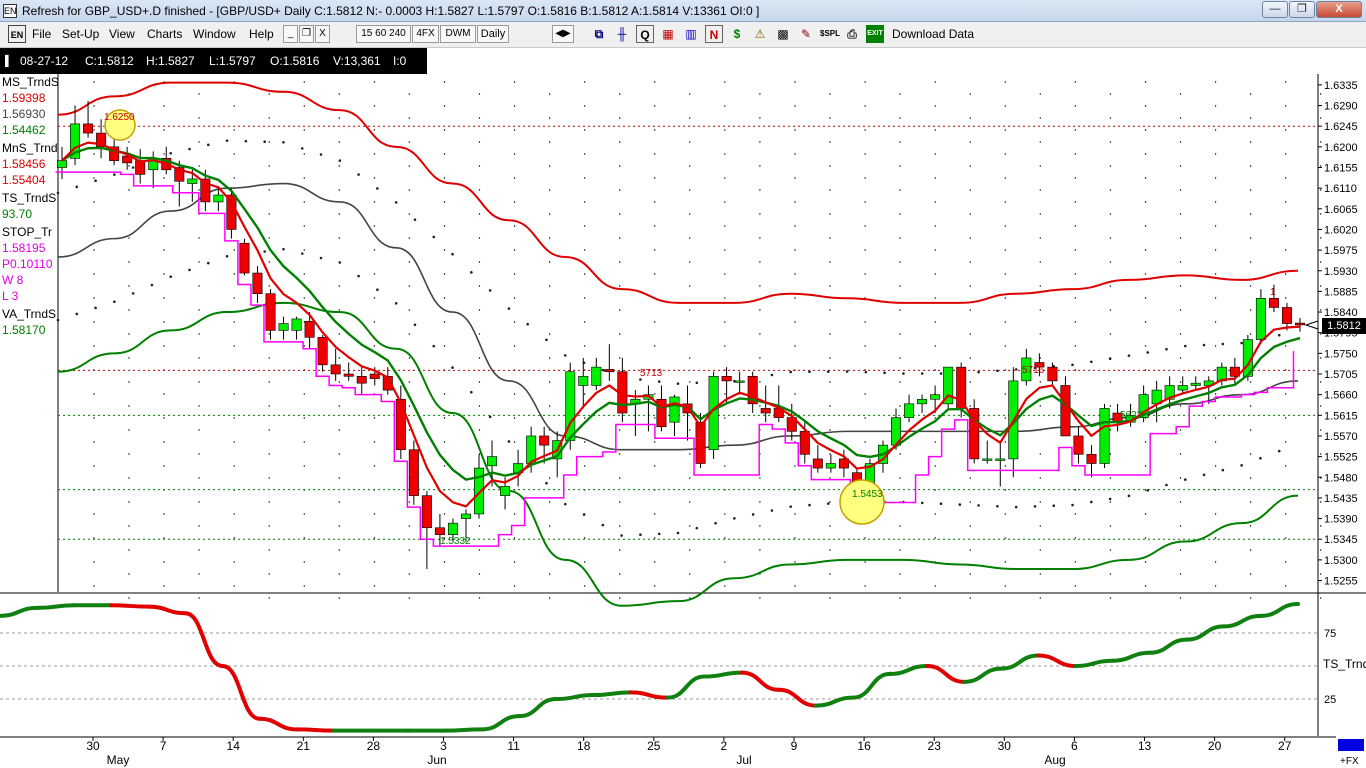 Image resolution: width=1366 pixels, height=768 pixels. Describe the element at coordinates (458, 34) in the screenshot. I see `timeframe-dwm-button: DWM` at that location.